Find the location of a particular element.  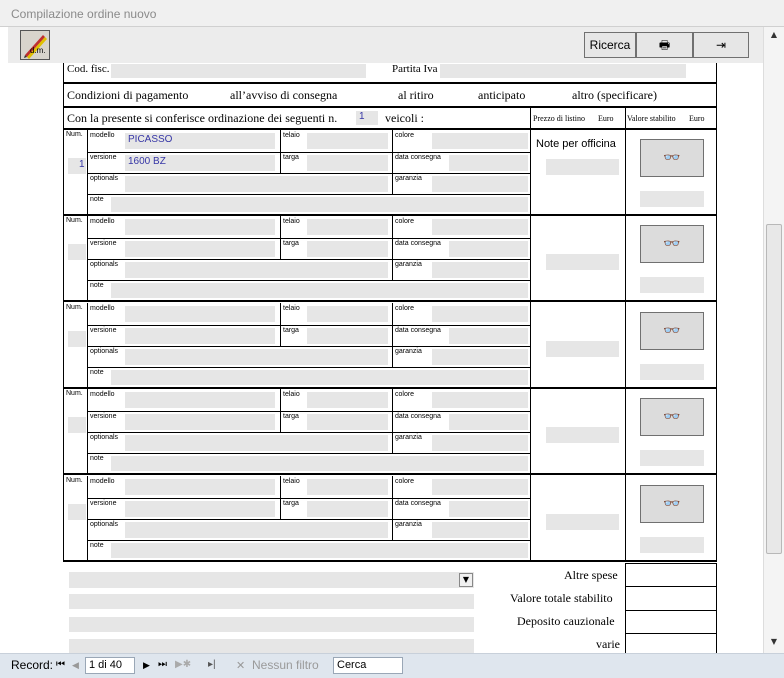

scroll-up-icon: ▲ is located at coordinates (774, 36).